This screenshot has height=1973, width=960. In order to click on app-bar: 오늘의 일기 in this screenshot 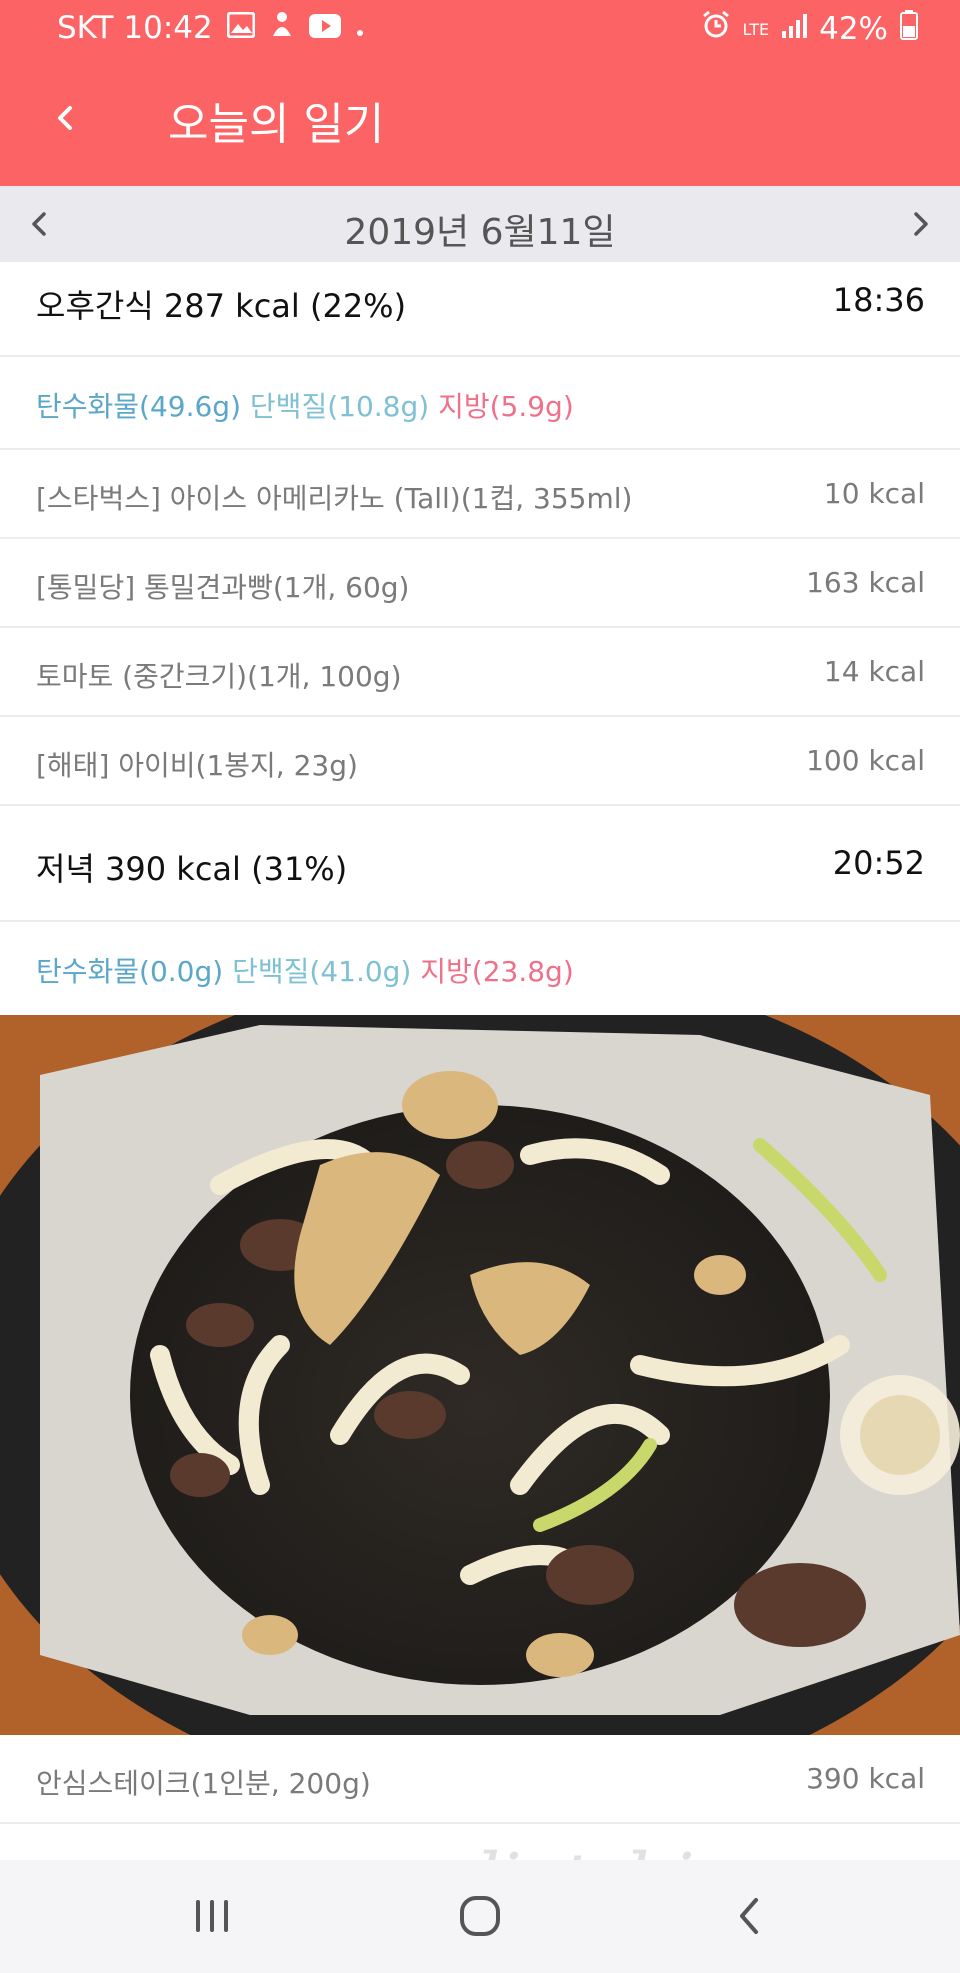, I will do `click(480, 122)`.